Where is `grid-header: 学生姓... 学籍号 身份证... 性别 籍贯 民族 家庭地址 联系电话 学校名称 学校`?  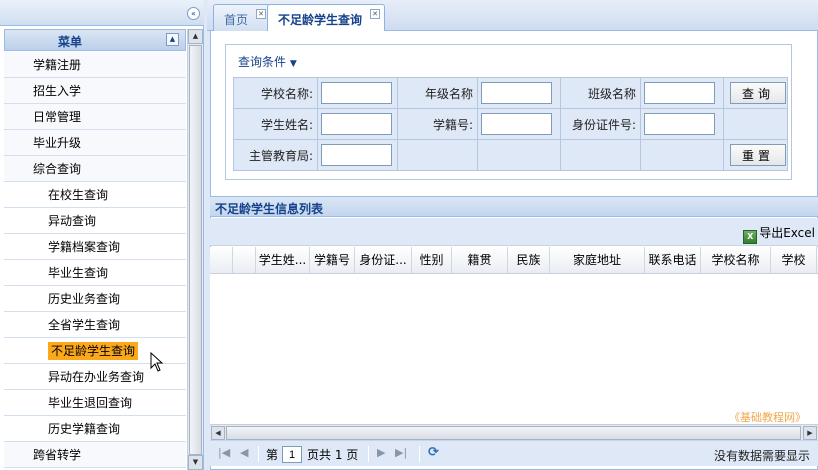 grid-header: 学生姓... 学籍号 身份证... 性别 籍贯 民族 家庭地址 联系电话 学校名称 学校 is located at coordinates (514, 260).